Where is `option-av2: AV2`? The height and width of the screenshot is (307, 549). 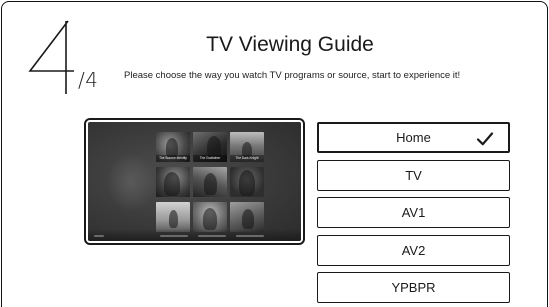 option-av2: AV2 is located at coordinates (413, 250).